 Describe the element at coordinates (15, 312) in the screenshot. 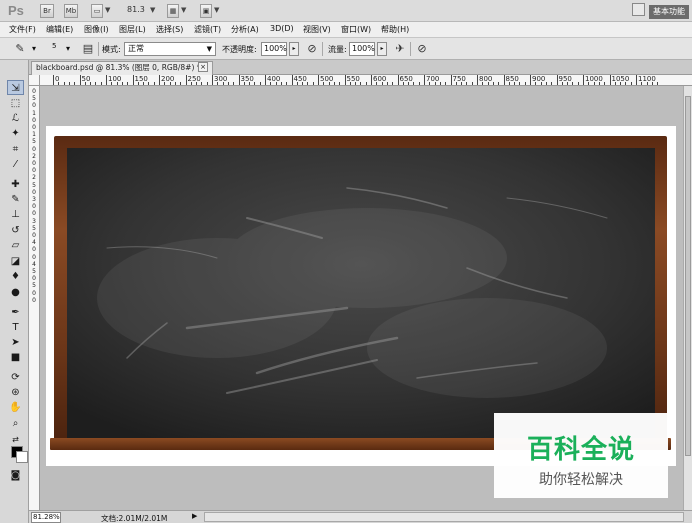

I see `pen-tool-icon: ✒` at that location.